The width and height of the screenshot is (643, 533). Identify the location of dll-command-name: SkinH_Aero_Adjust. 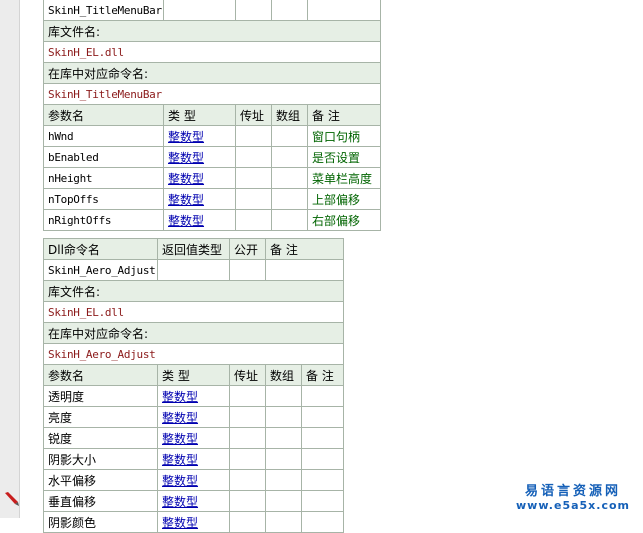
(100, 270).